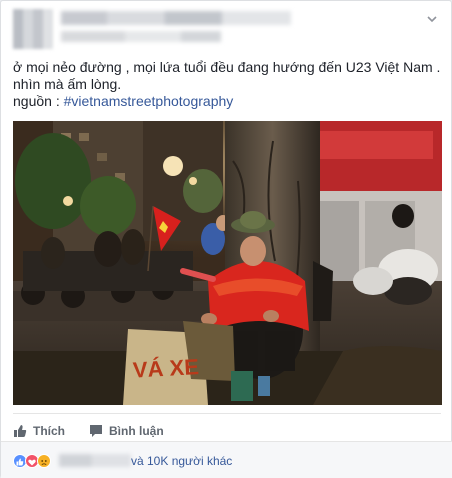  I want to click on post-timestamp-redacted, so click(141, 36).